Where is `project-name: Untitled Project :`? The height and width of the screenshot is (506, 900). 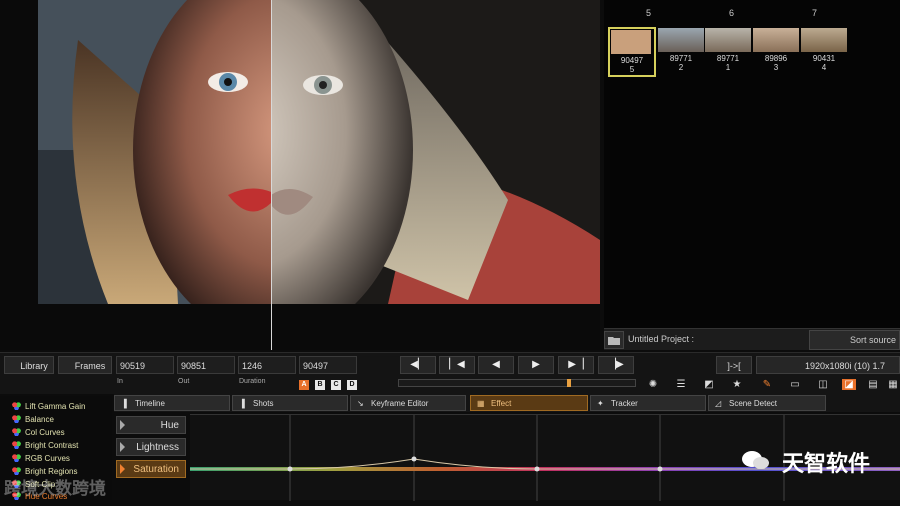
project-name: Untitled Project : is located at coordinates (661, 339).